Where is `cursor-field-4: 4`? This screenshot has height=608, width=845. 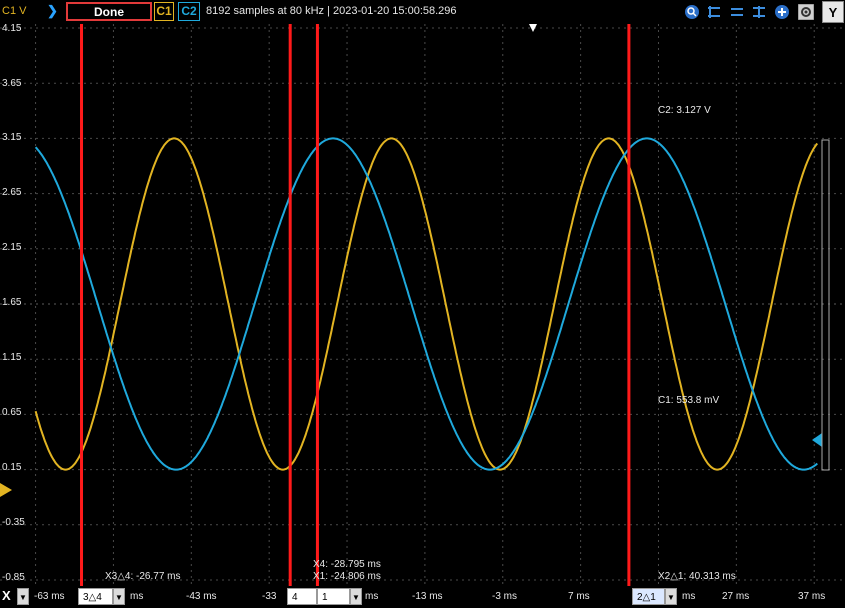
cursor-field-4: 4 is located at coordinates (302, 596).